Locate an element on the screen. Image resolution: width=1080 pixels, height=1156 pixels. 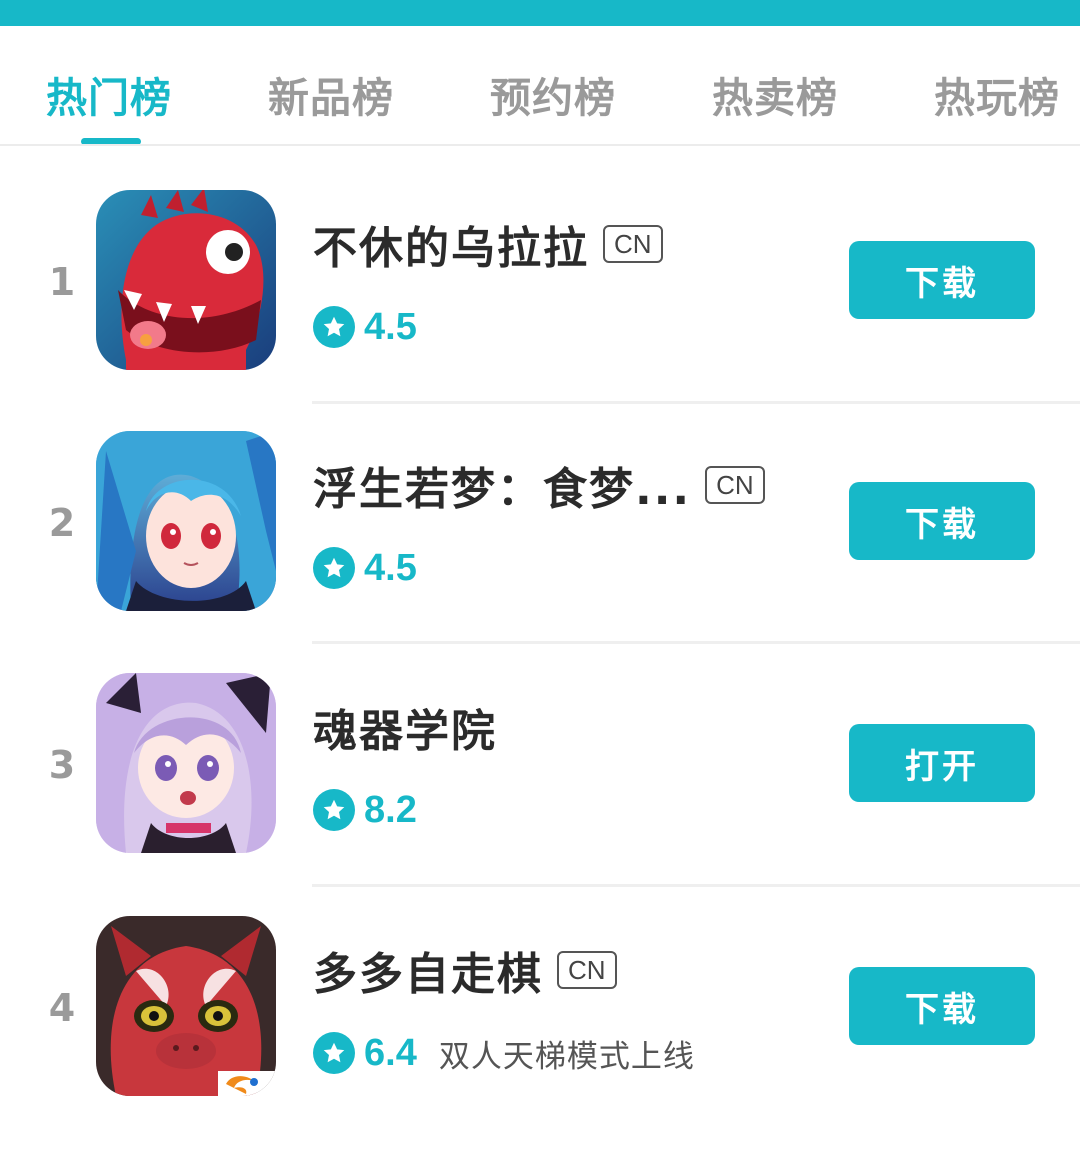
open-button: 打开 is located at coordinates (942, 763).